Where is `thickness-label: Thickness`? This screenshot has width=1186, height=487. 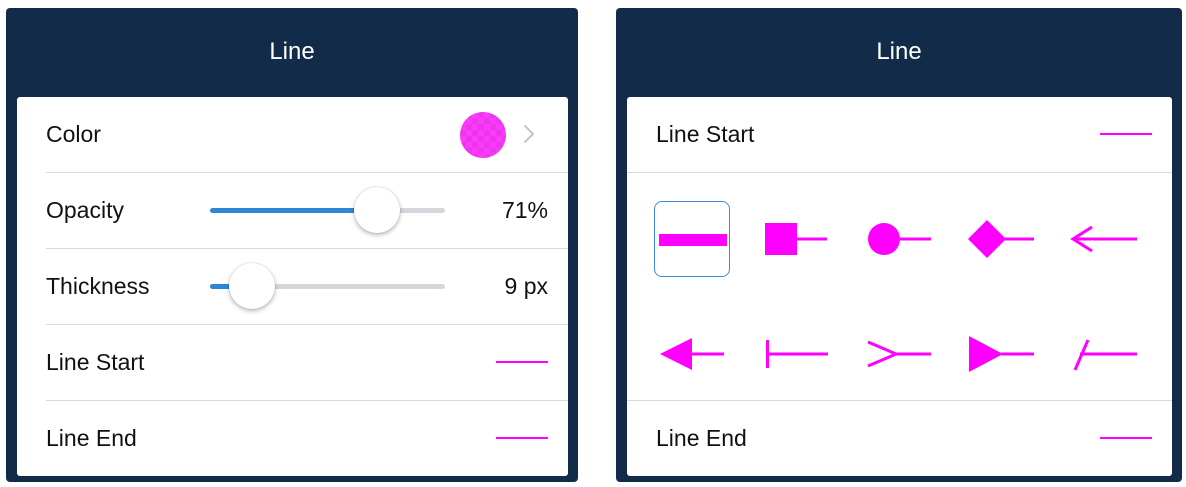
thickness-label: Thickness is located at coordinates (98, 286).